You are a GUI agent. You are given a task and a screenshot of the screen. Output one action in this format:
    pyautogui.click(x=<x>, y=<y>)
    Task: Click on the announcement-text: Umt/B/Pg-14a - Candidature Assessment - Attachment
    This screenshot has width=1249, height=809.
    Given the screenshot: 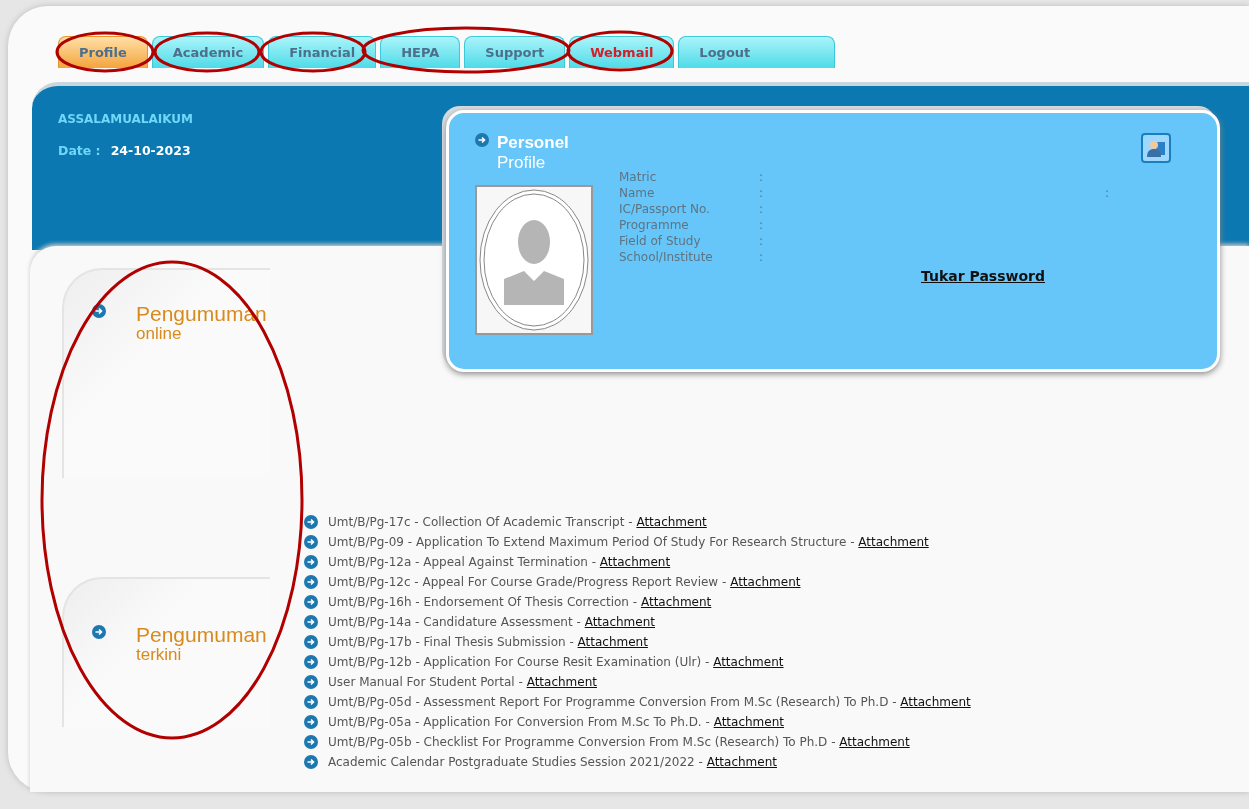 What is the action you would take?
    pyautogui.click(x=491, y=622)
    